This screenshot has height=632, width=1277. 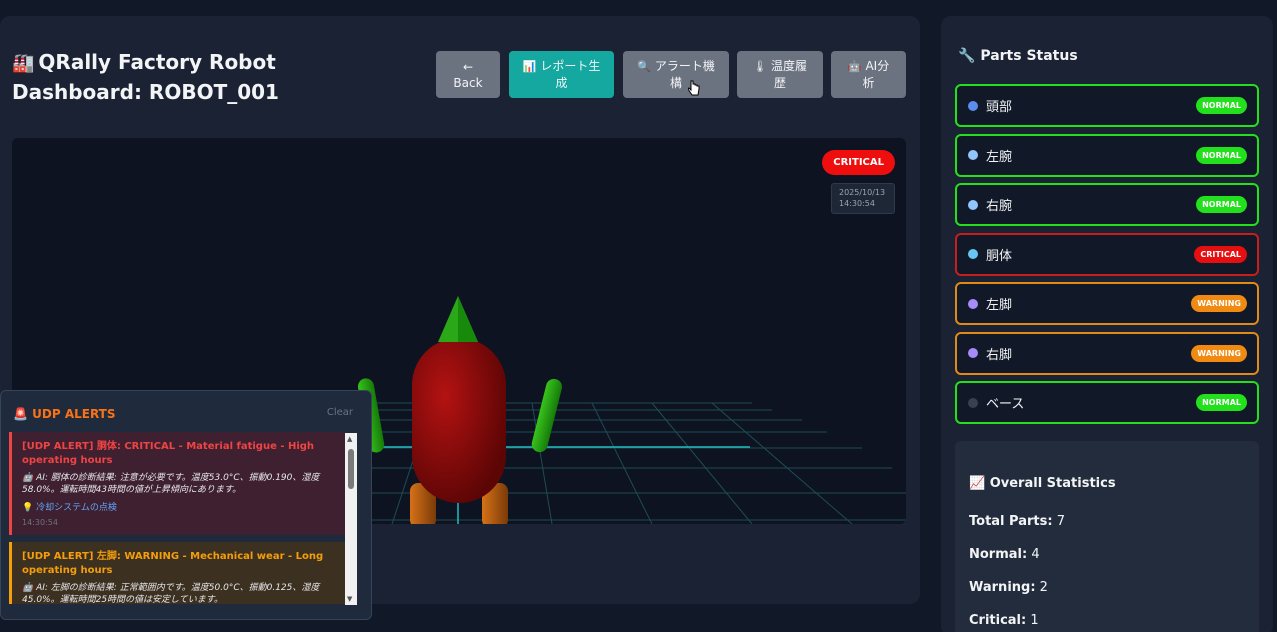 What do you see at coordinates (340, 412) in the screenshot?
I see `clear-alerts-button: Clear` at bounding box center [340, 412].